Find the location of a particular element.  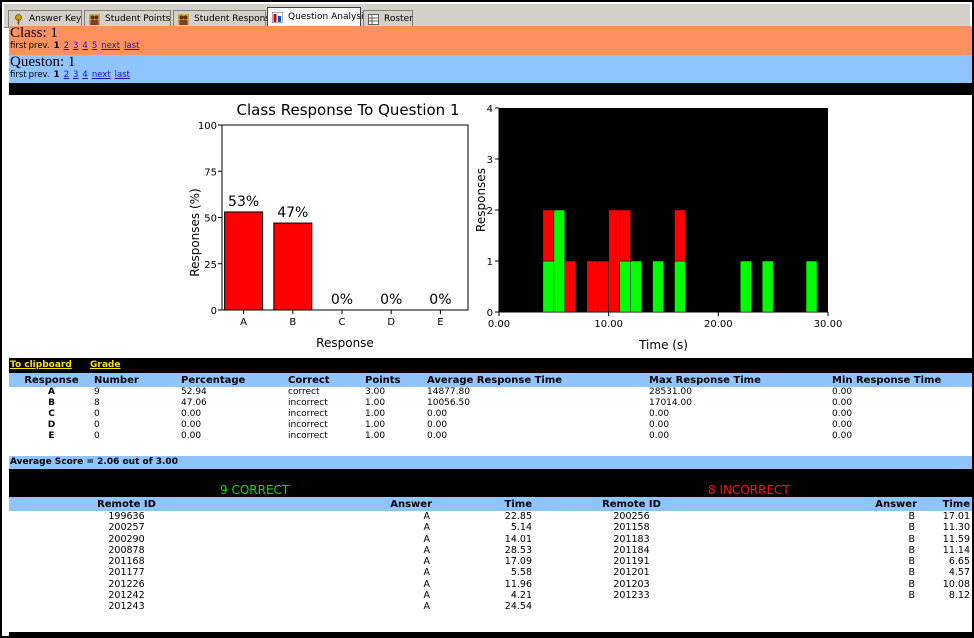

table-cell: 11.96 is located at coordinates (518, 584).